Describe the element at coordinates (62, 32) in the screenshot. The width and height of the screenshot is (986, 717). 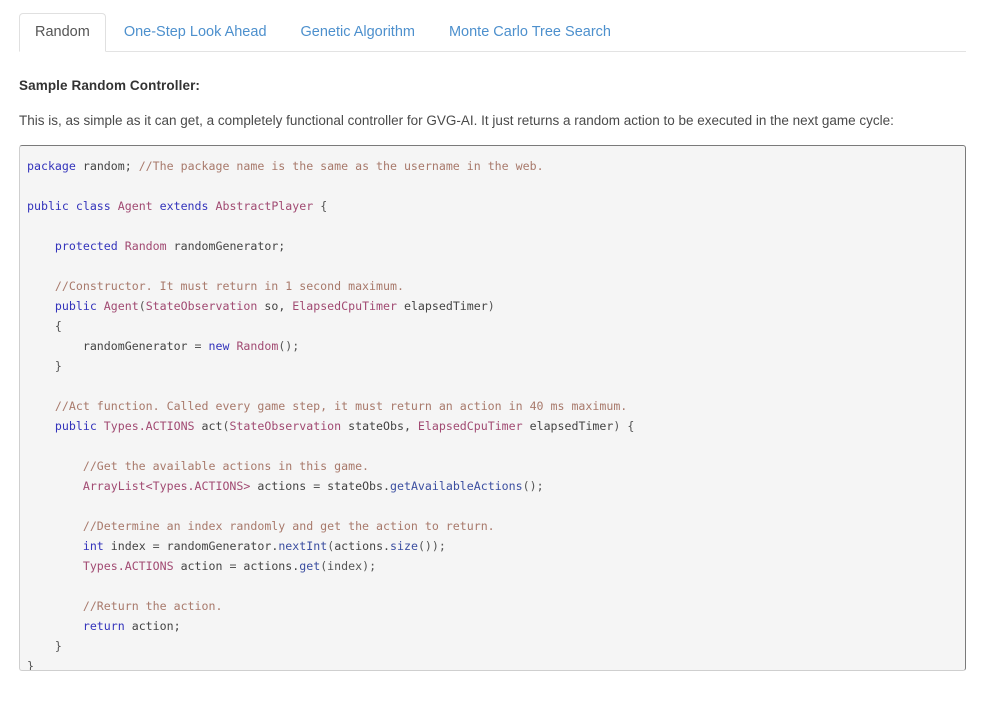
I see `tab-random: Random` at that location.